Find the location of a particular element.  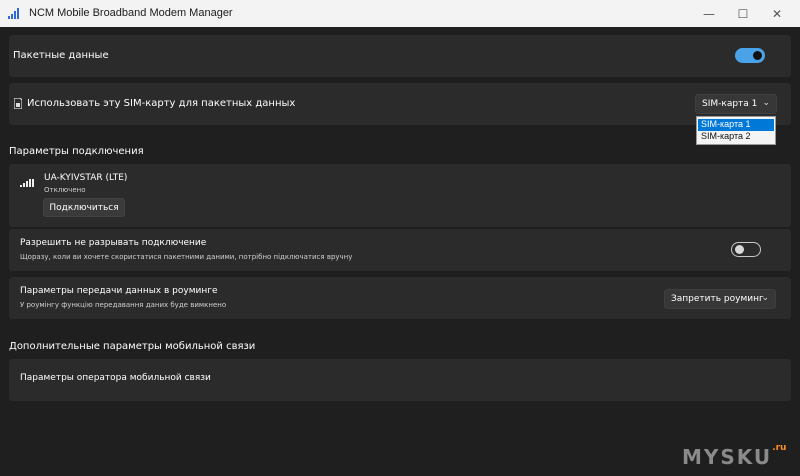

signal-bars-icon is located at coordinates (13, 13).